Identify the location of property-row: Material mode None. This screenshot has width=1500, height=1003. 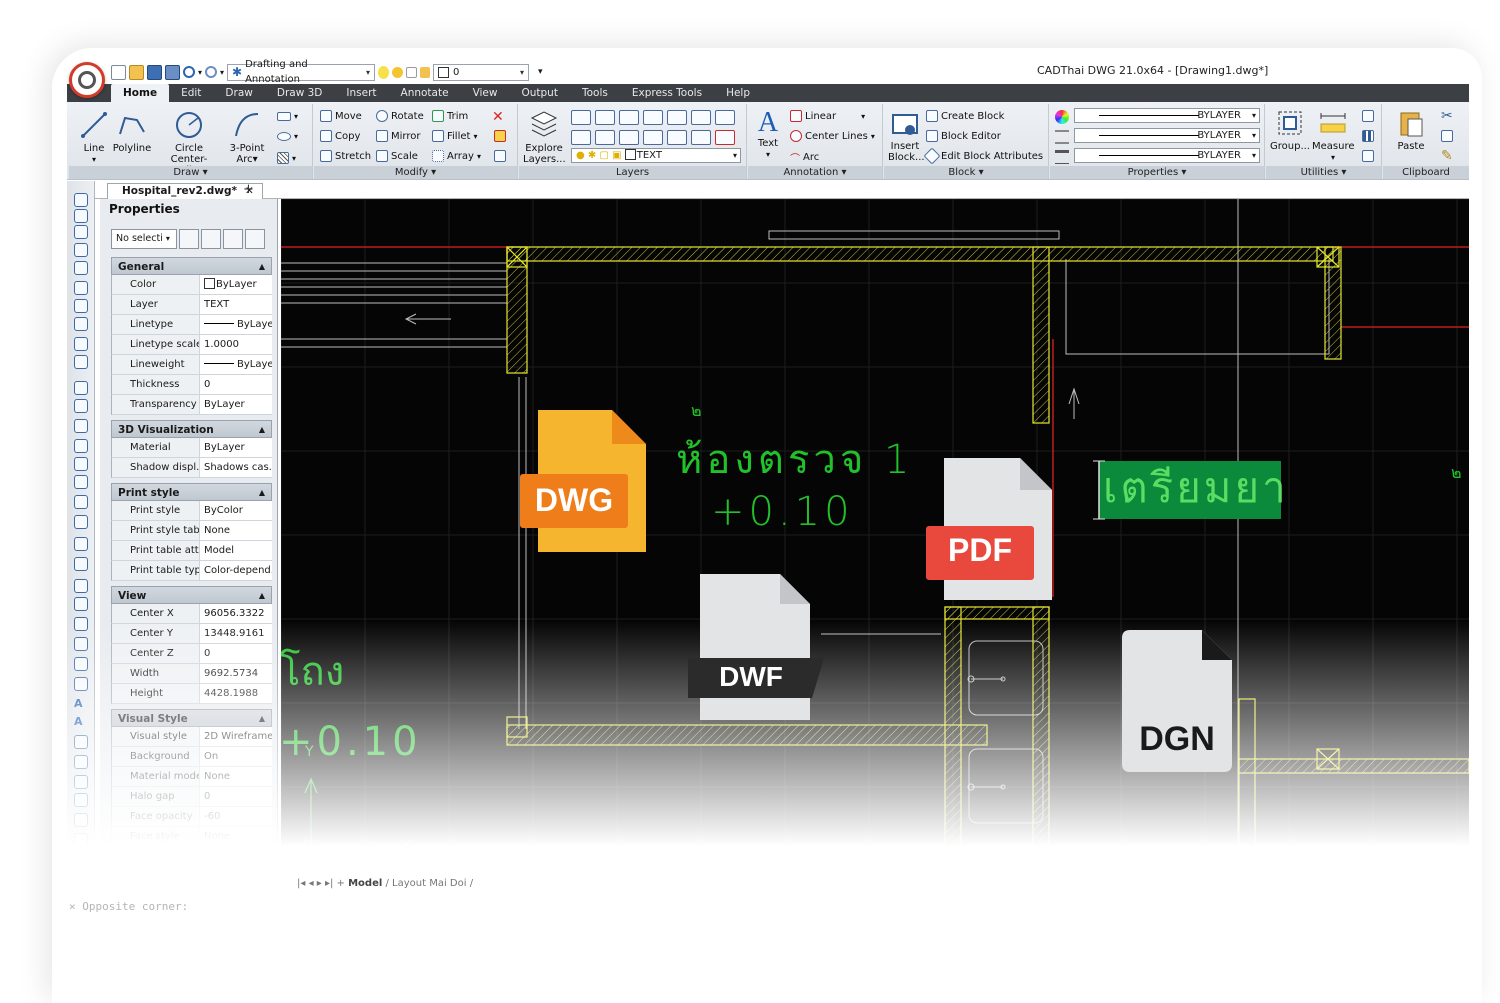
(191, 777).